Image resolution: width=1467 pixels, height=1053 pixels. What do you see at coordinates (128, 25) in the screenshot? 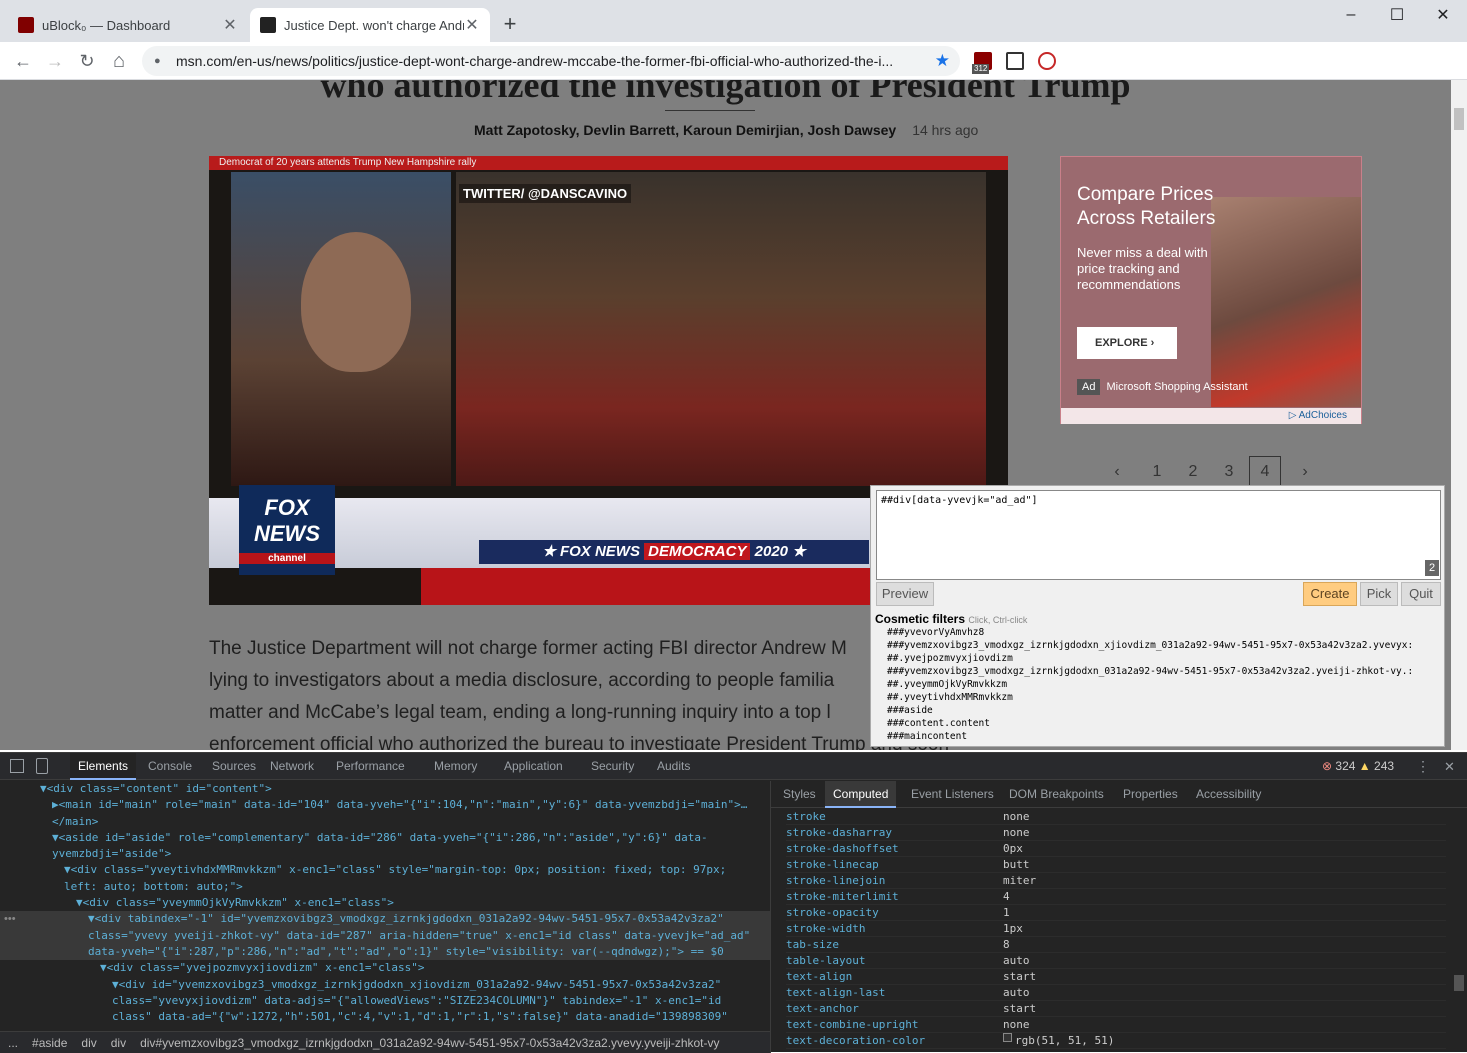
I see `tab-ublock-dashboard: uBlock₀ — Dashboard ✕` at bounding box center [128, 25].